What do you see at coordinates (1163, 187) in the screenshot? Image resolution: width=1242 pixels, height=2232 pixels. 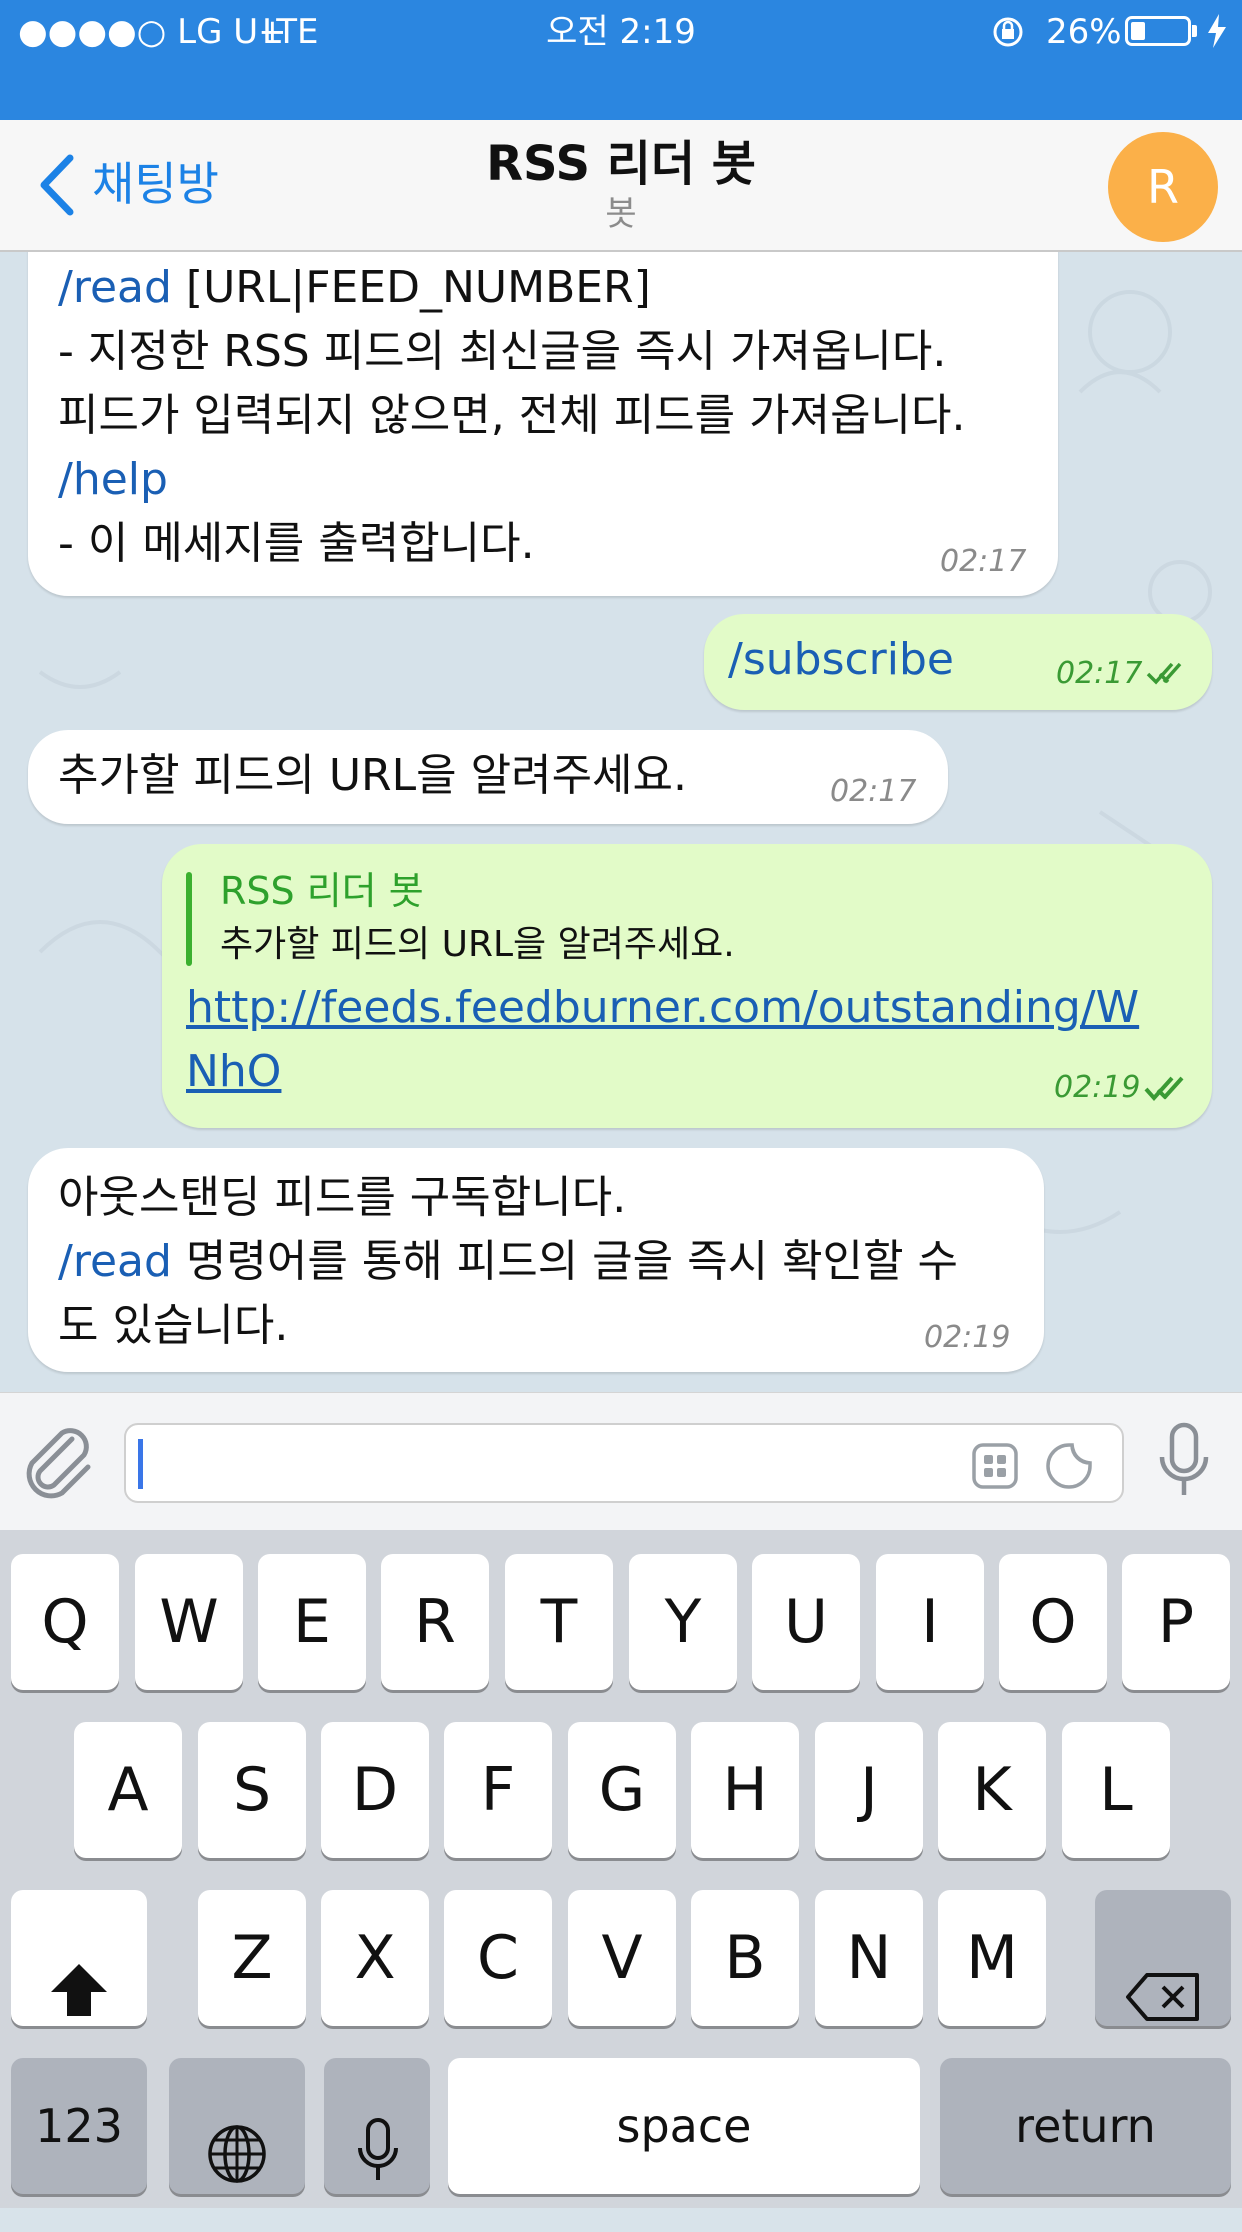 I see `avatar: R` at bounding box center [1163, 187].